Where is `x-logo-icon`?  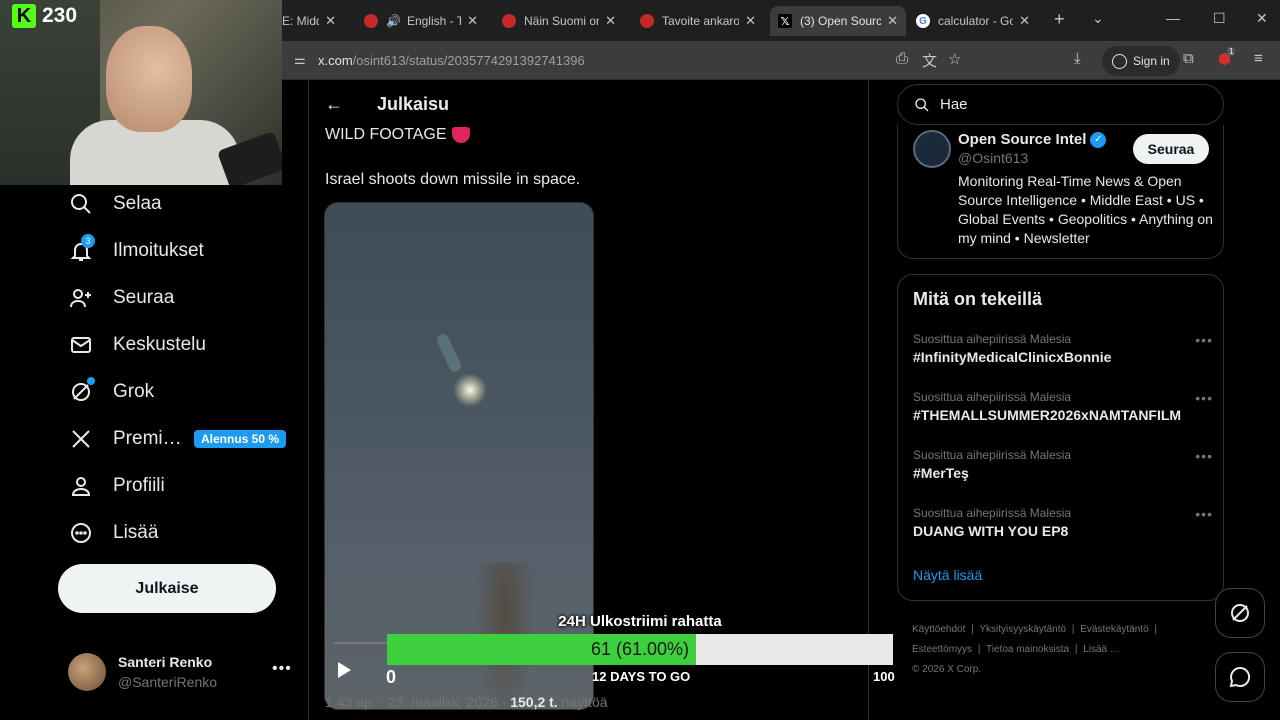
x-logo-icon is located at coordinates (81, 439).